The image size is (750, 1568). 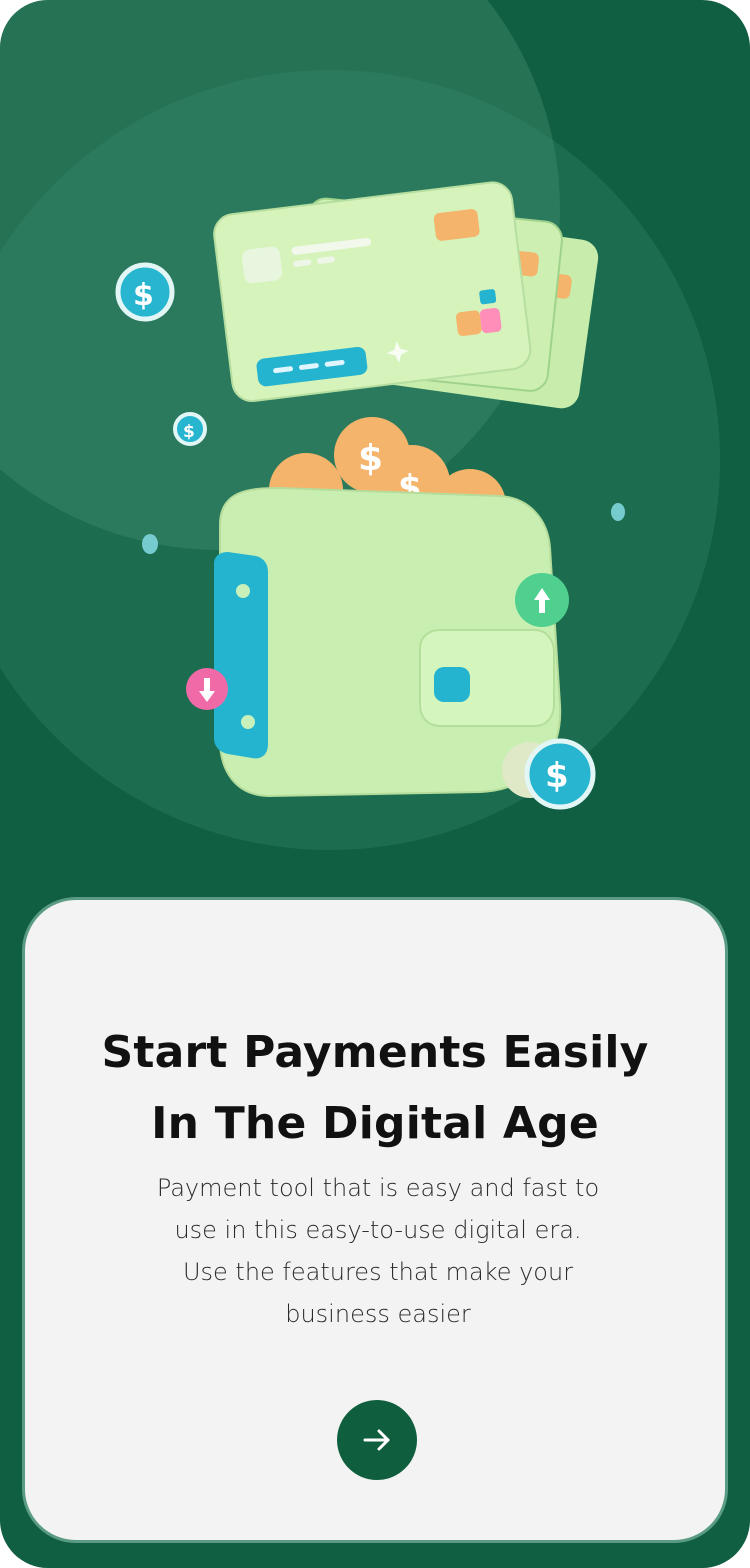 I want to click on floating-coin-bottom-right: $, so click(x=549, y=774).